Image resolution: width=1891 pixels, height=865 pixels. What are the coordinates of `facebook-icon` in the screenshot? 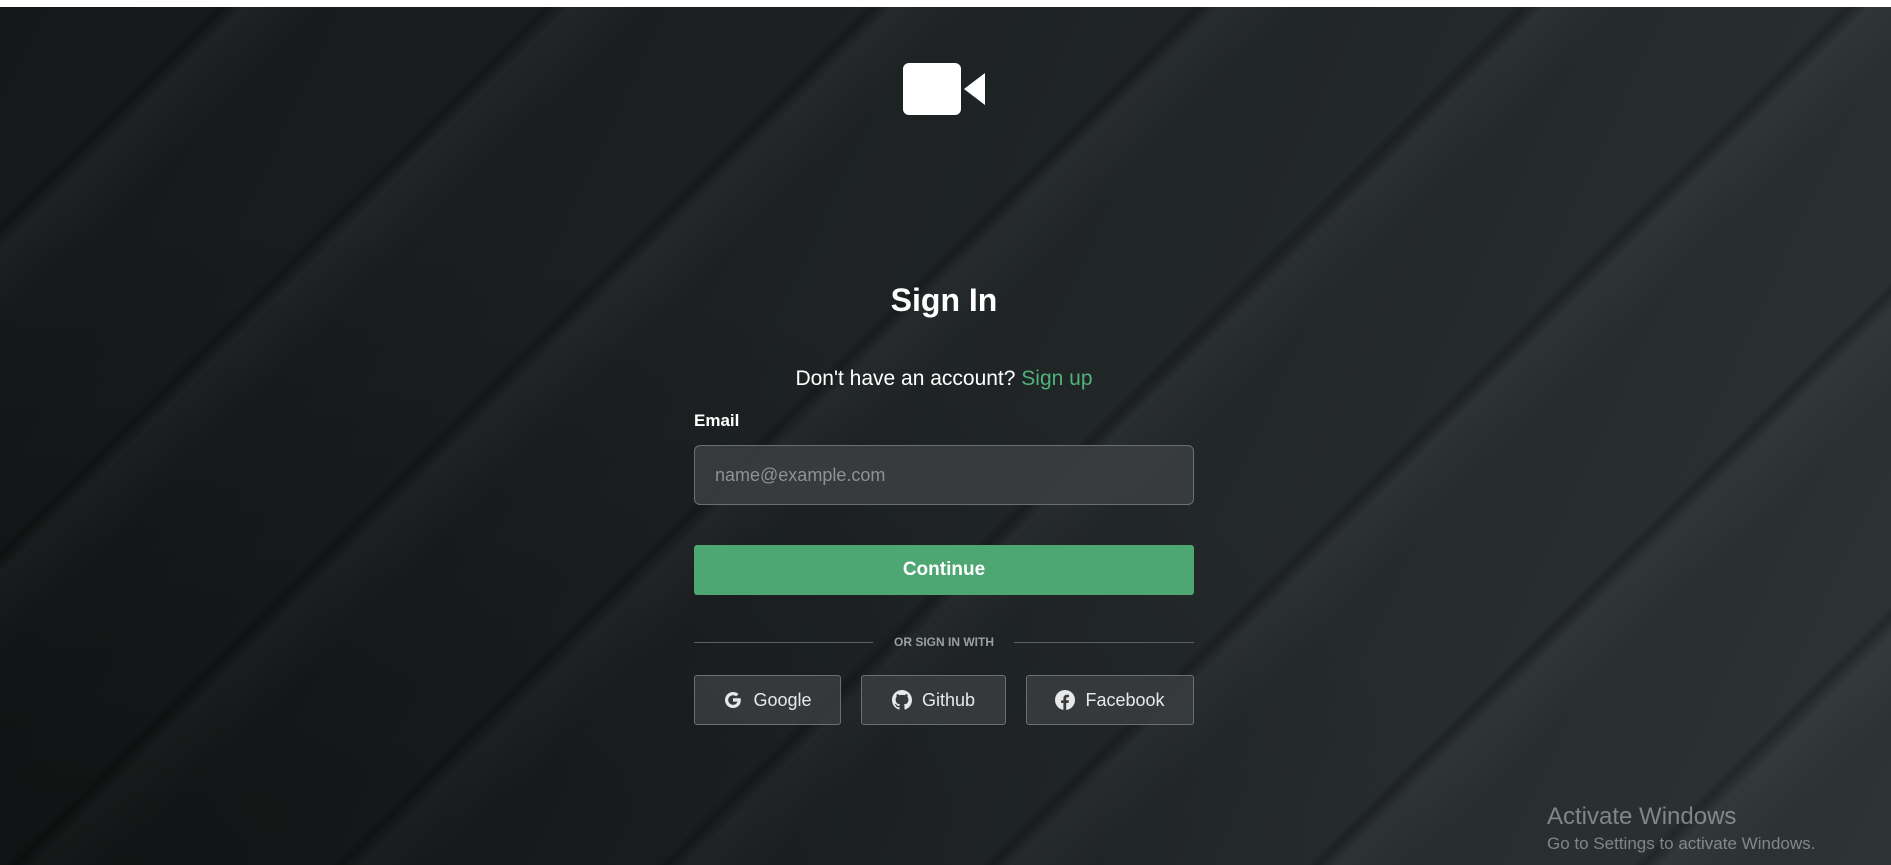 It's located at (1065, 700).